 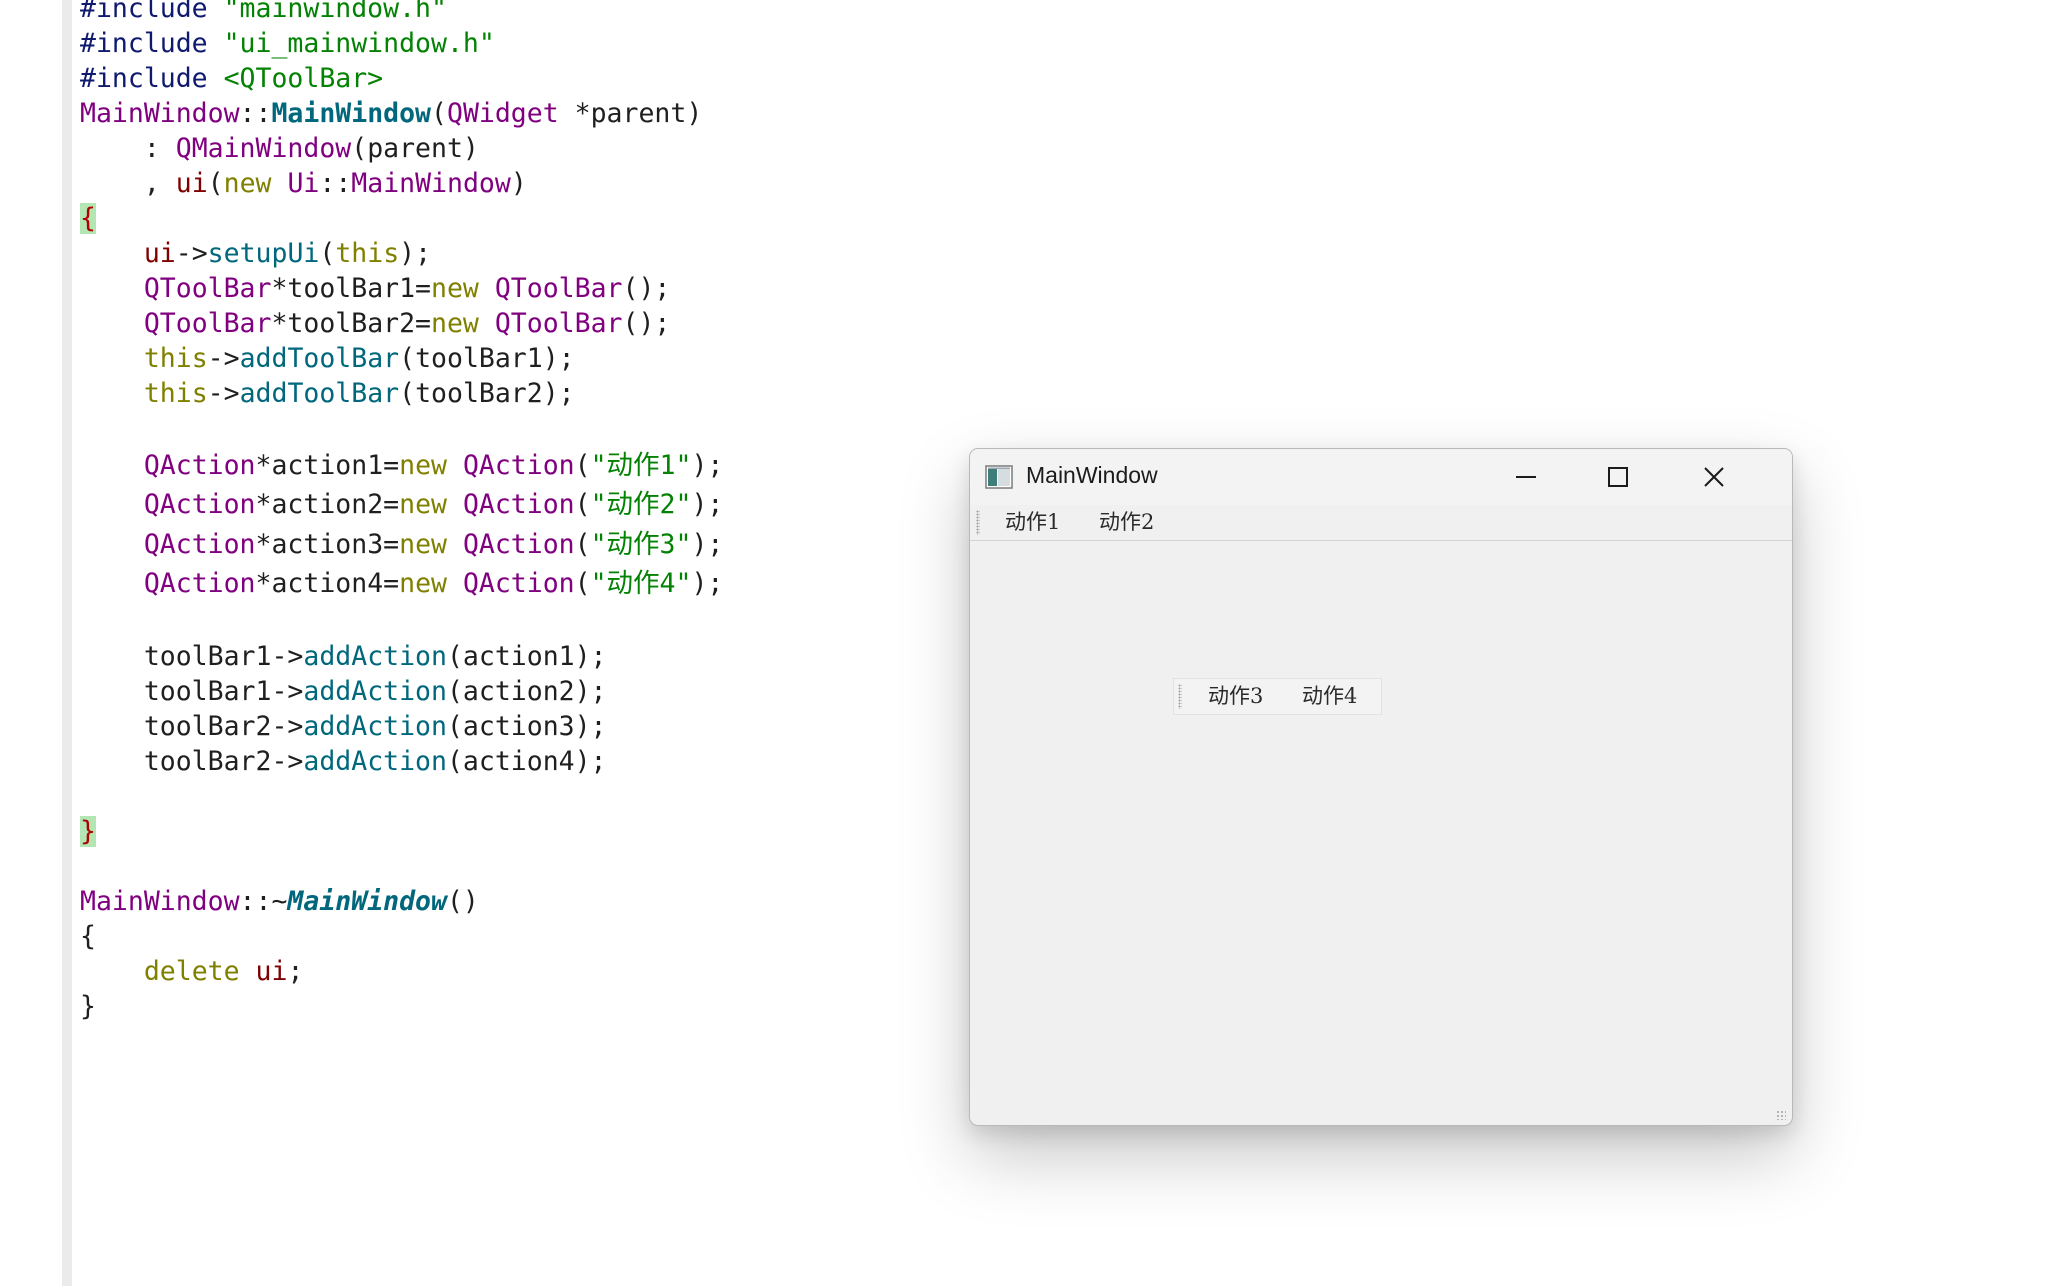 I want to click on code-line: toolBar2->addAction(action4);, so click(x=401, y=761).